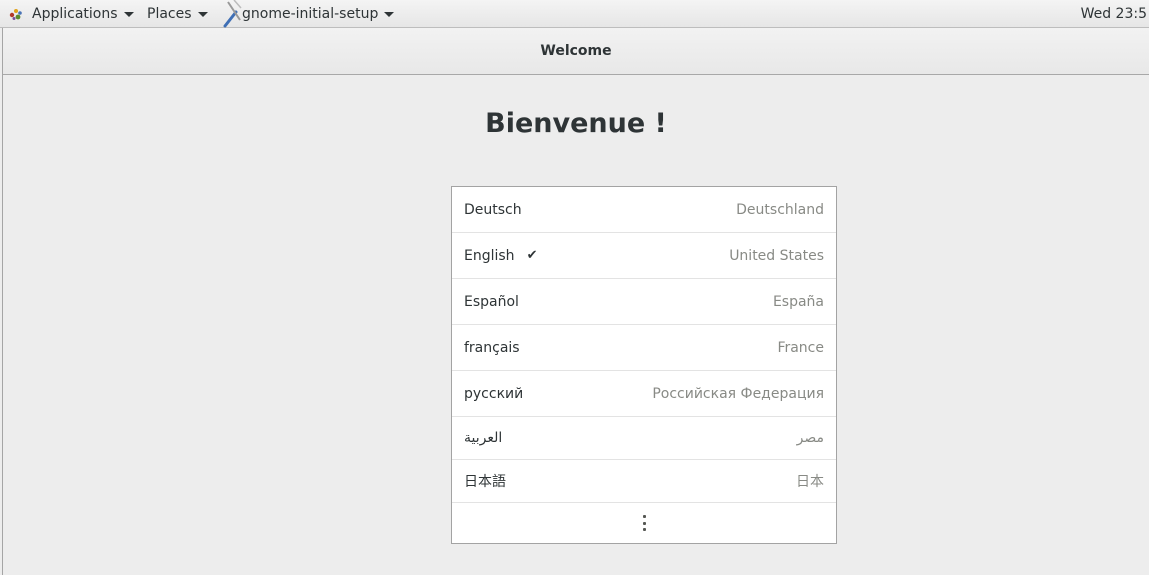 The width and height of the screenshot is (1149, 575). What do you see at coordinates (169, 14) in the screenshot?
I see `places-label: Places` at bounding box center [169, 14].